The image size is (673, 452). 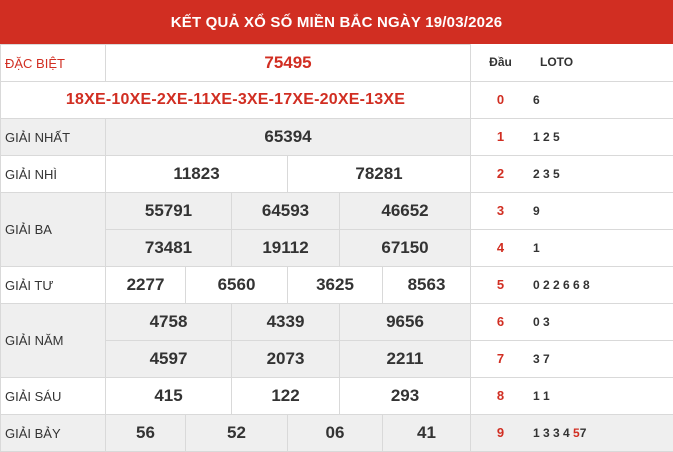 I want to click on fifth-prize-label: GIẢI NĂM, so click(x=53, y=340).